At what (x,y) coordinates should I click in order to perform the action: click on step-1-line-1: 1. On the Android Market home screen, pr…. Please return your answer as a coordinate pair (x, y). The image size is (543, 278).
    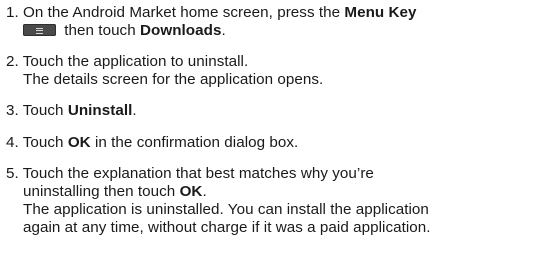
    Looking at the image, I should click on (272, 13).